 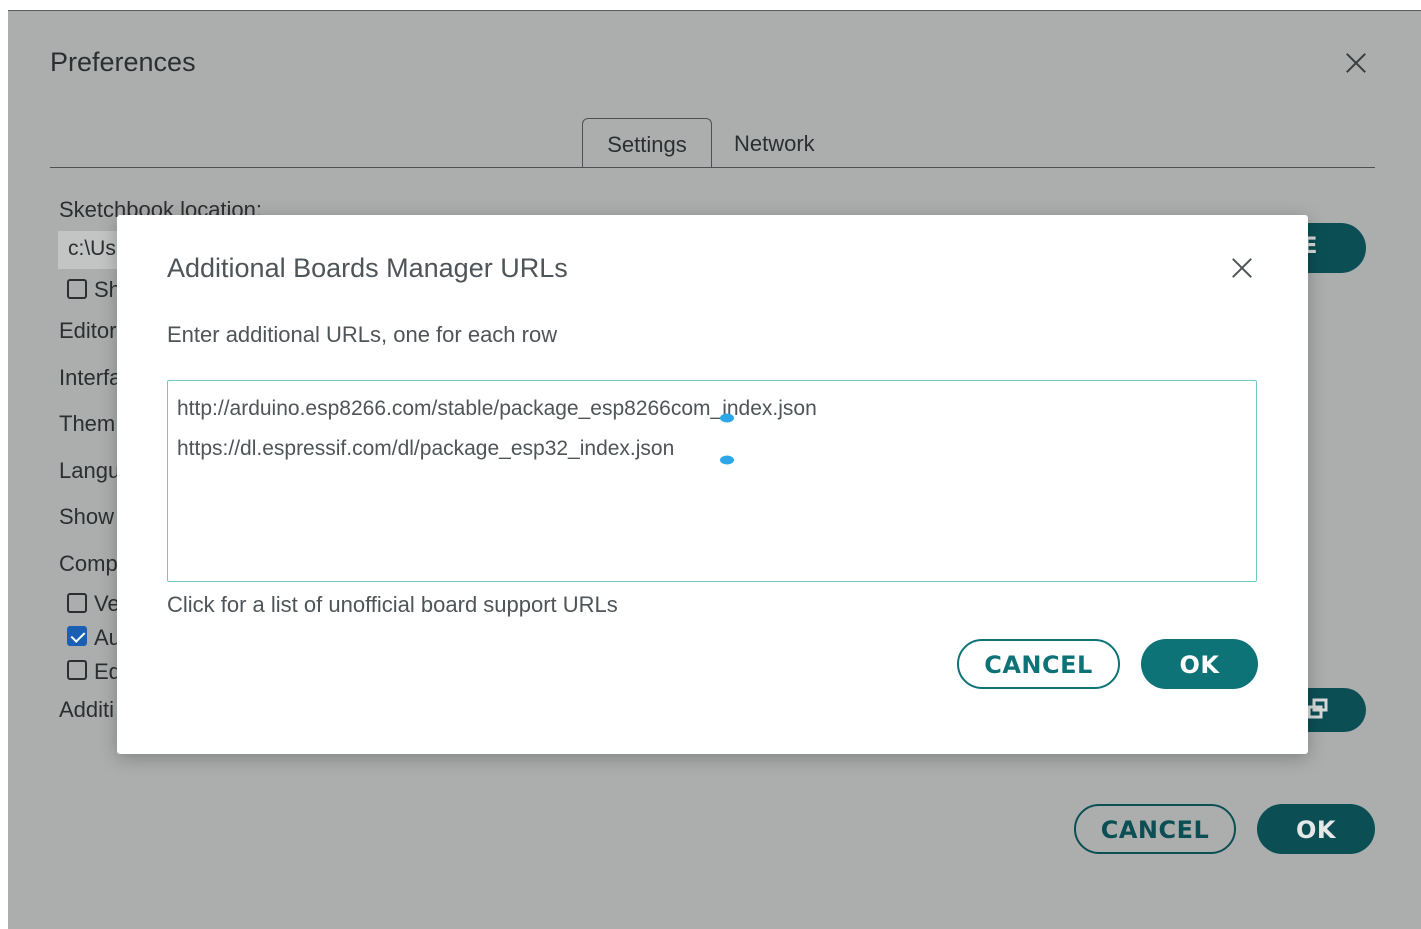 What do you see at coordinates (87, 516) in the screenshot?
I see `show-verbose-label: Show` at bounding box center [87, 516].